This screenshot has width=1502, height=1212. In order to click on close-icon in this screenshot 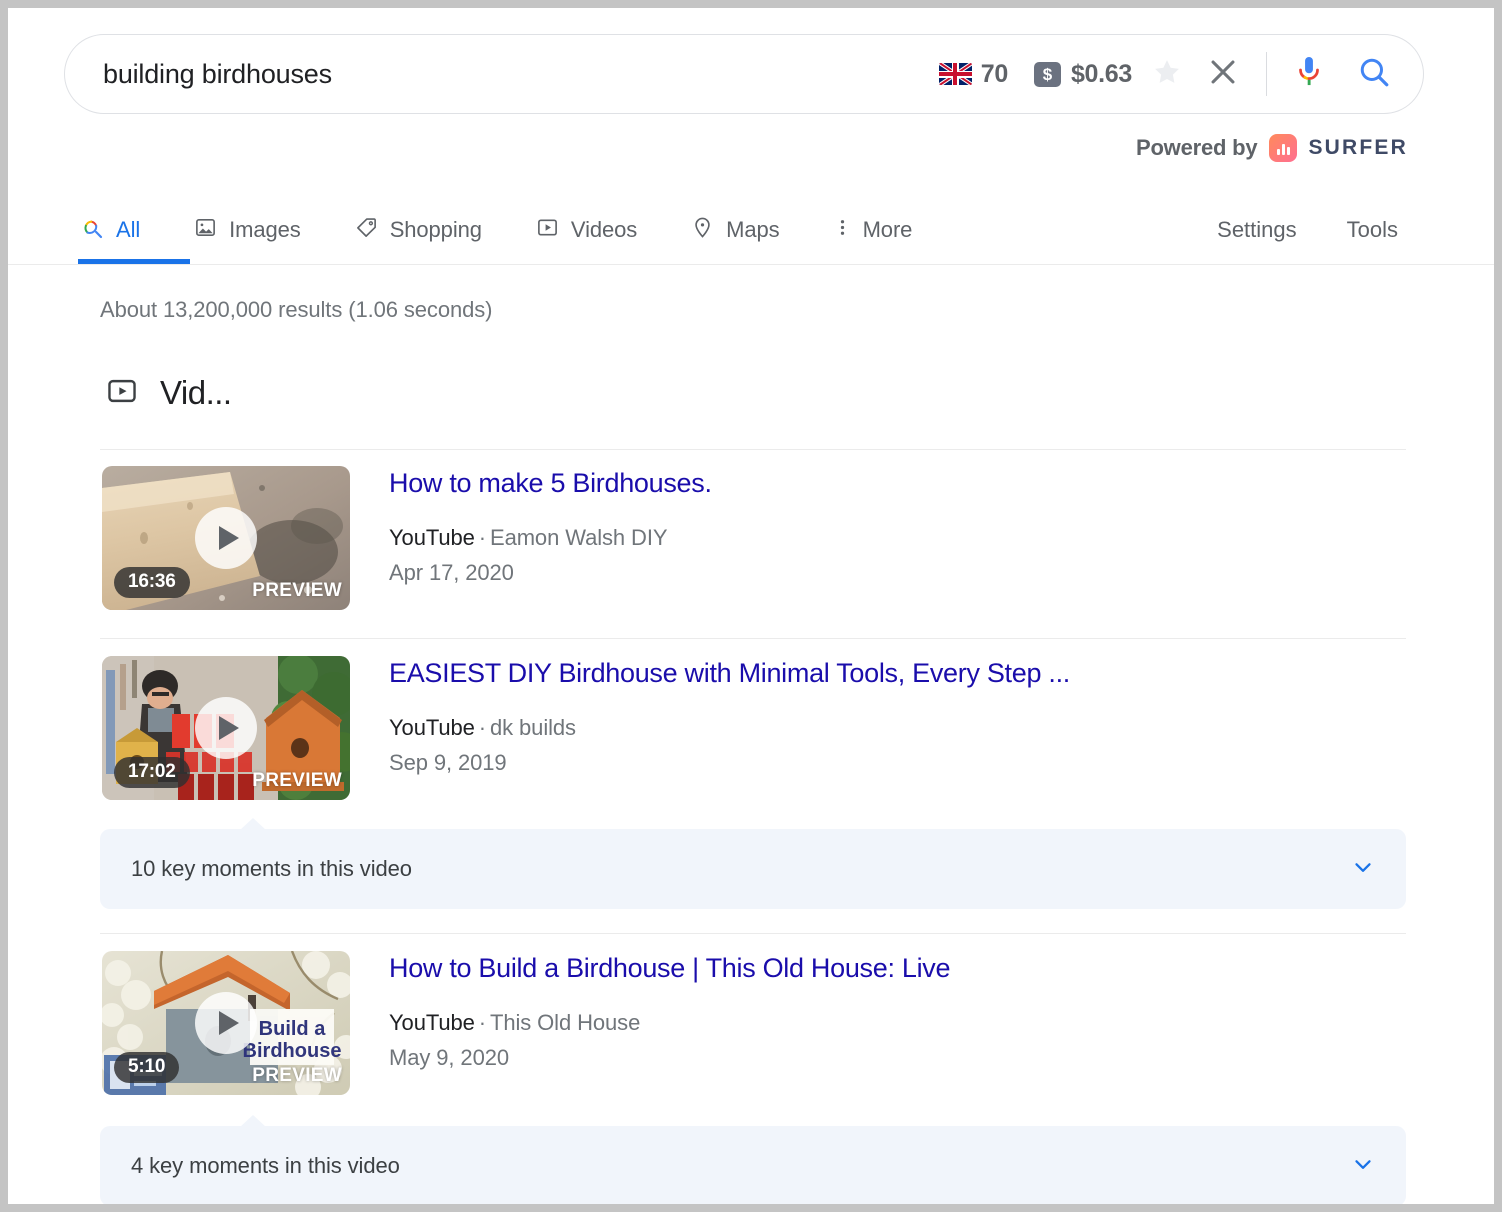, I will do `click(1223, 74)`.